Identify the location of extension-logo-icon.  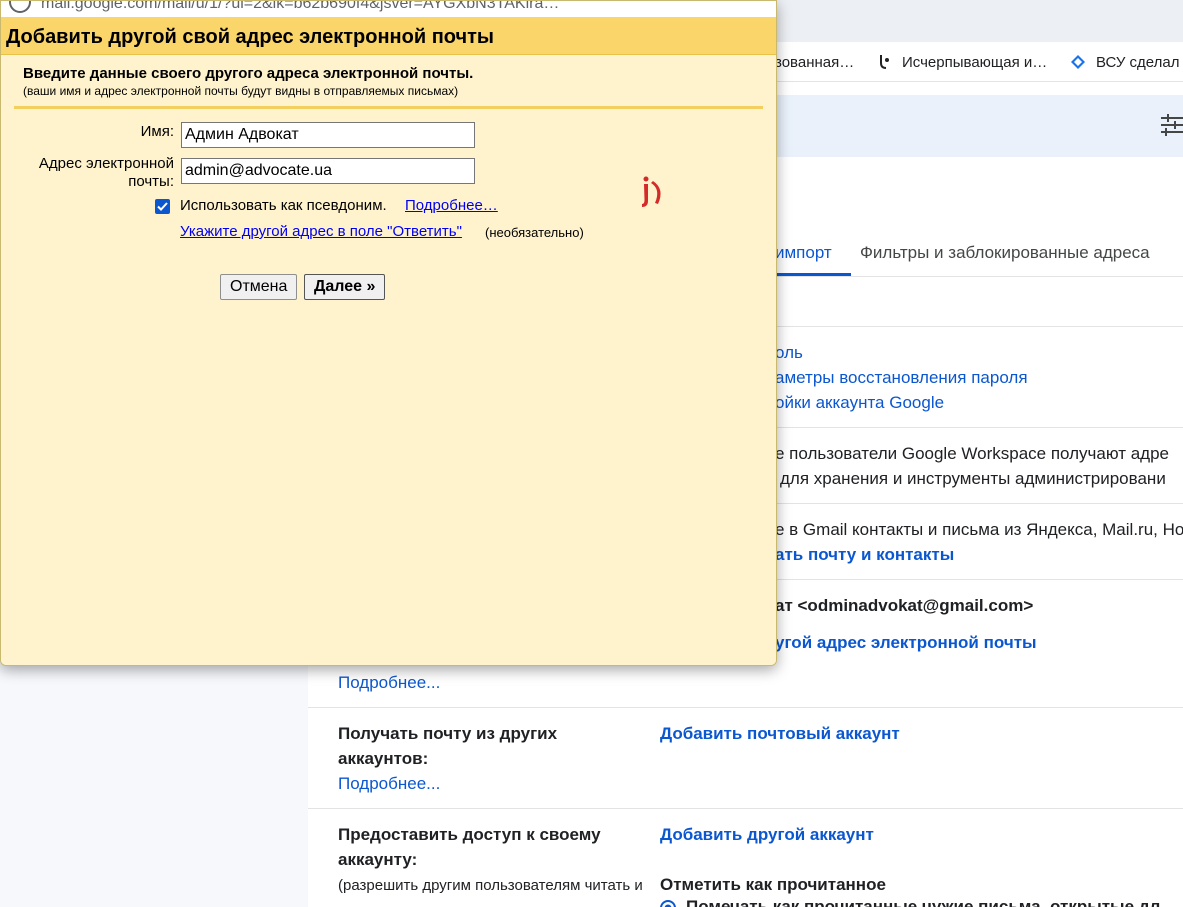
(651, 191).